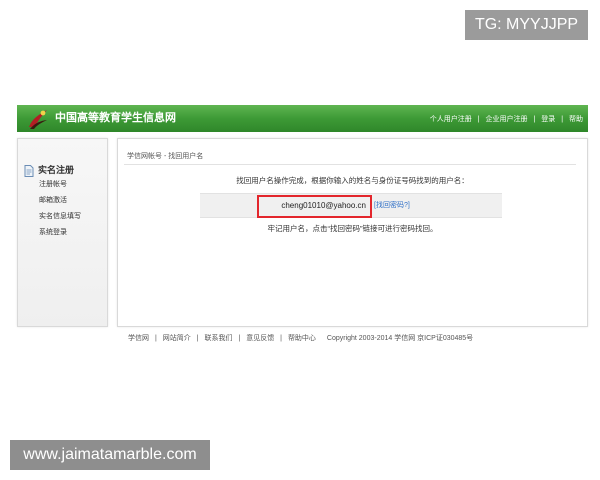 The height and width of the screenshot is (480, 600). I want to click on site-logo, so click(38, 118).